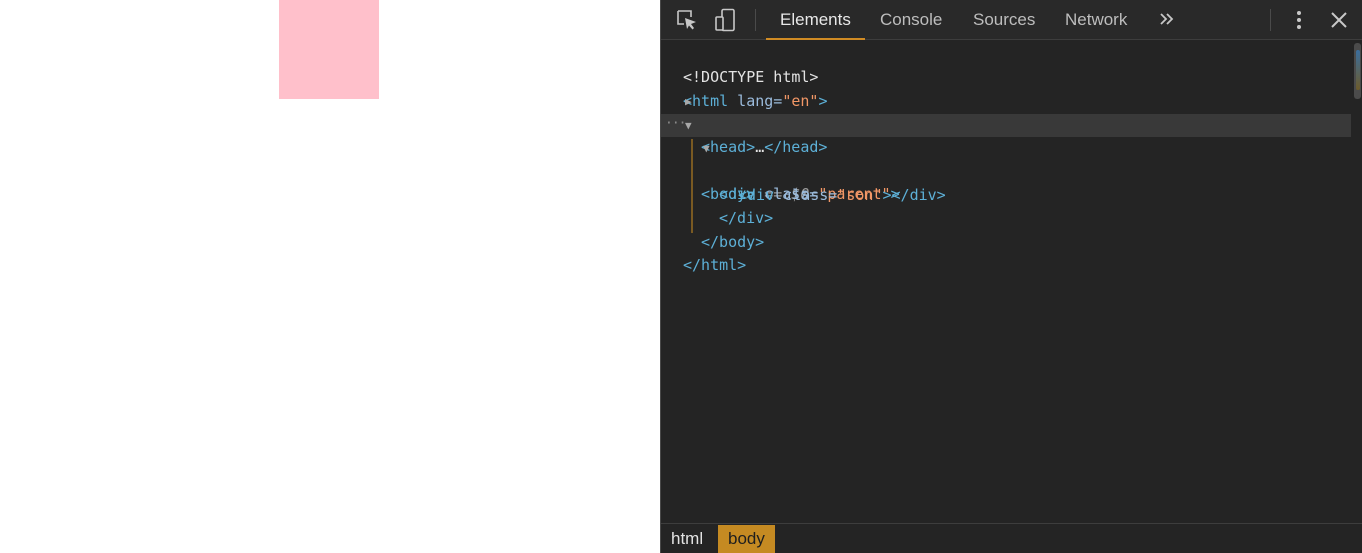 The image size is (1362, 553). I want to click on tab-sources: Sources, so click(1004, 20).